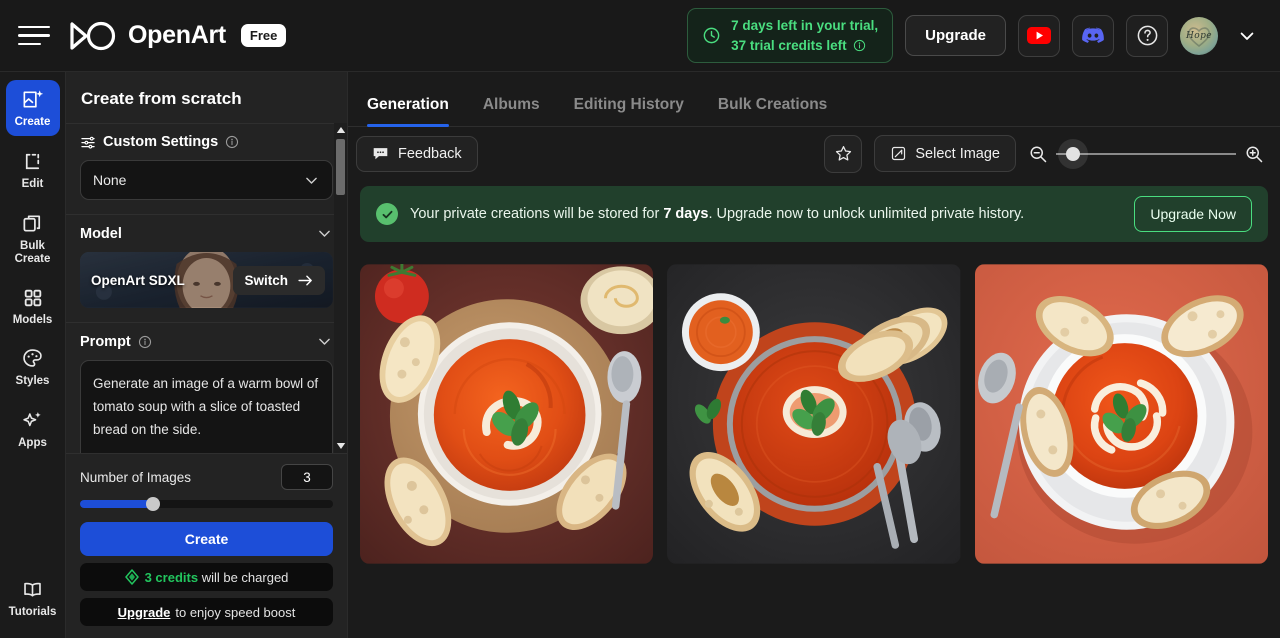  I want to click on youtube-icon, so click(1039, 35).